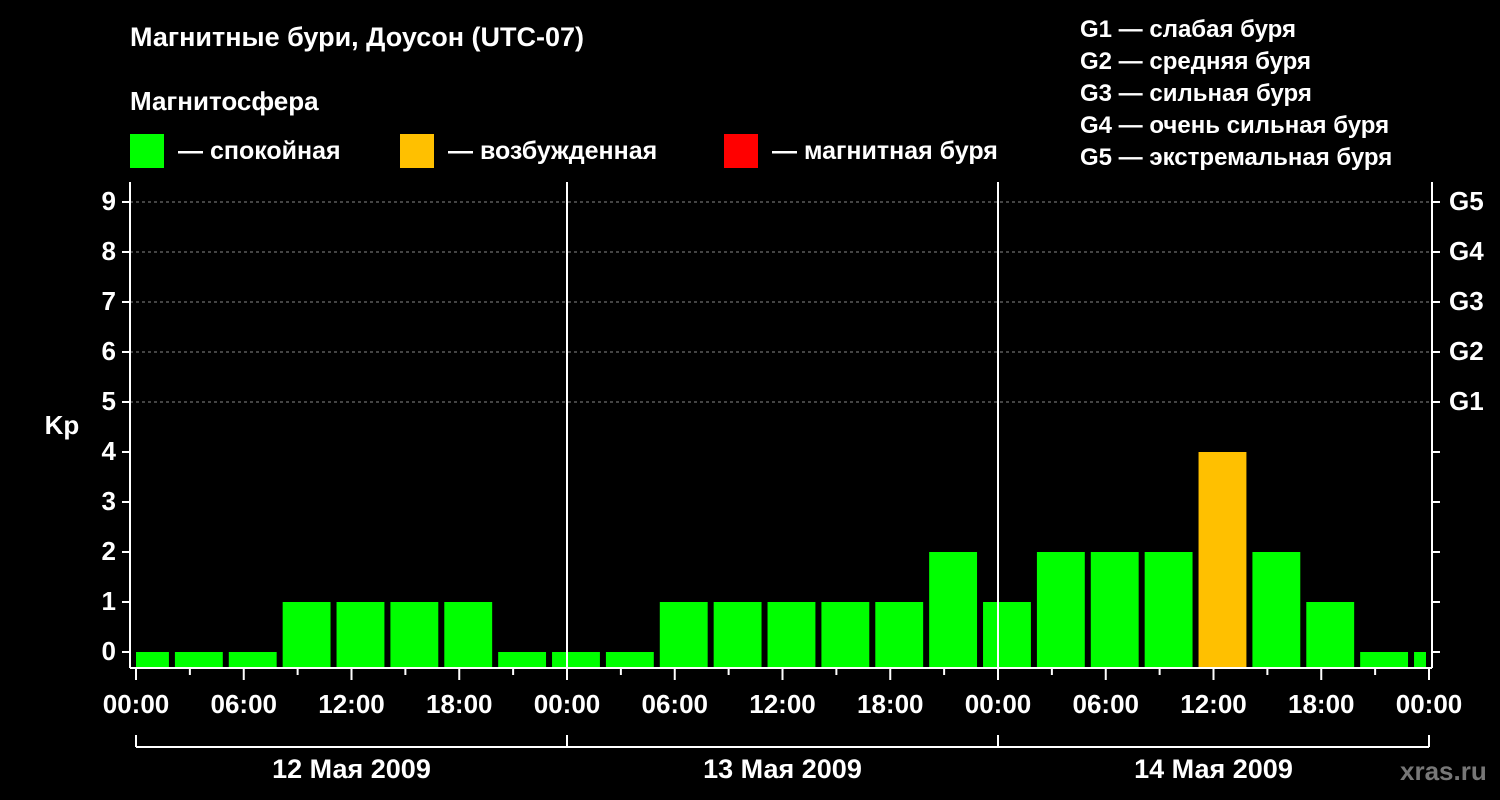 The image size is (1500, 800). What do you see at coordinates (1466, 201) in the screenshot?
I see `right-axis-label: G5` at bounding box center [1466, 201].